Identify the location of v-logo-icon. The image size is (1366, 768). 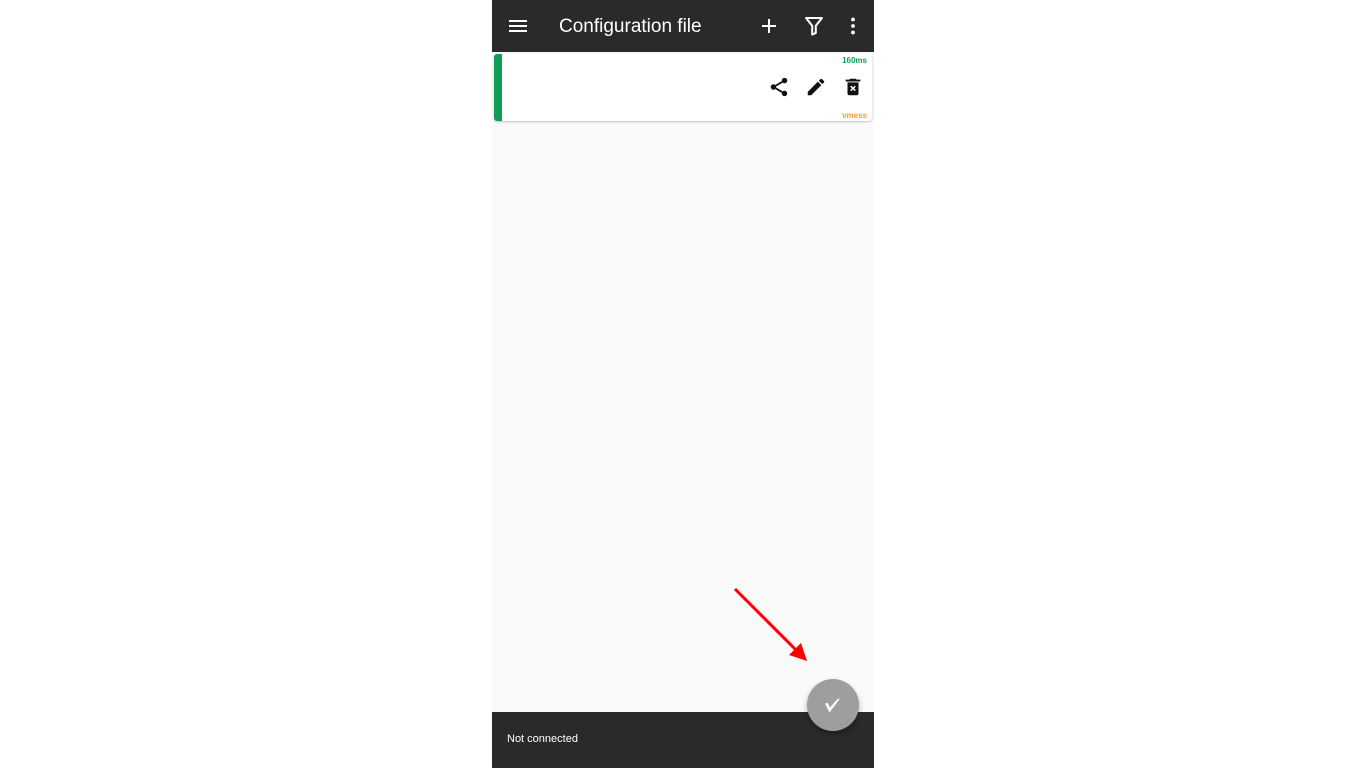
(832, 705).